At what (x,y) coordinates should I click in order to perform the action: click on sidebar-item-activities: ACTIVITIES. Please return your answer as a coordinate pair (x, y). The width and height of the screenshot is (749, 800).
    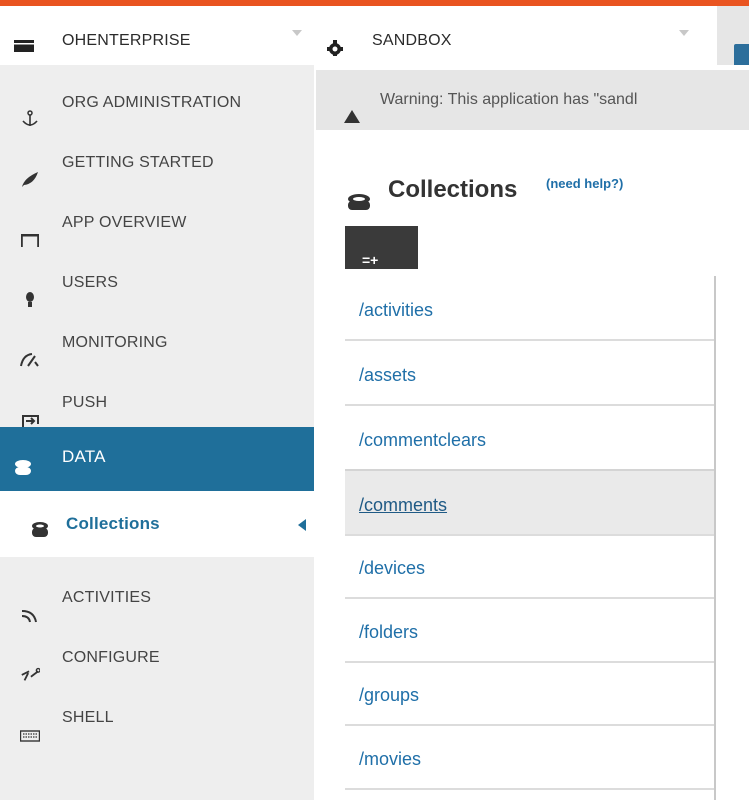
    Looking at the image, I should click on (157, 605).